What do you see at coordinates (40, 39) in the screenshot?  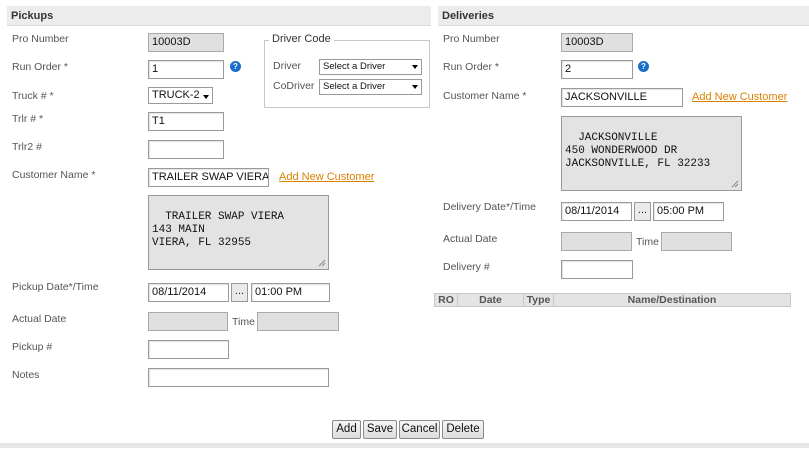 I see `pro-number-label: Pro Number` at bounding box center [40, 39].